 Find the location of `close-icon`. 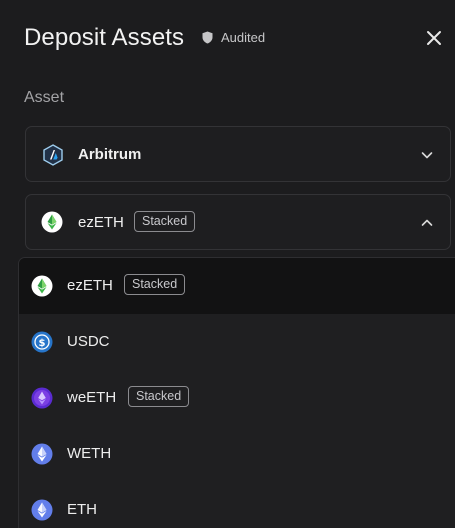

close-icon is located at coordinates (434, 38).